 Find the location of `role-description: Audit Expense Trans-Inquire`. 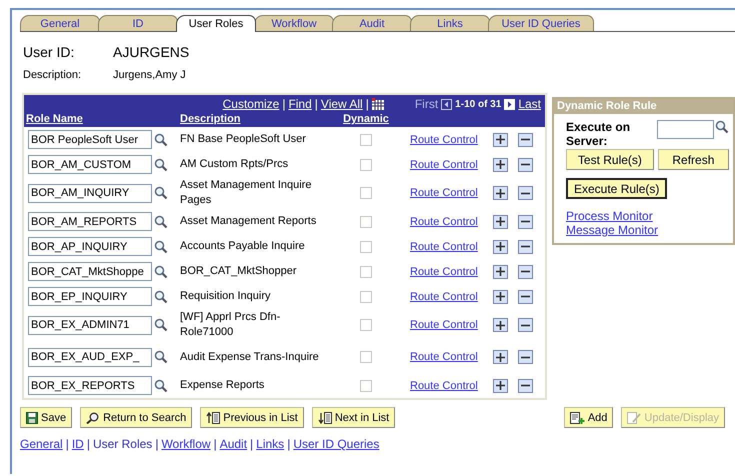

role-description: Audit Expense Trans-Inquire is located at coordinates (249, 357).